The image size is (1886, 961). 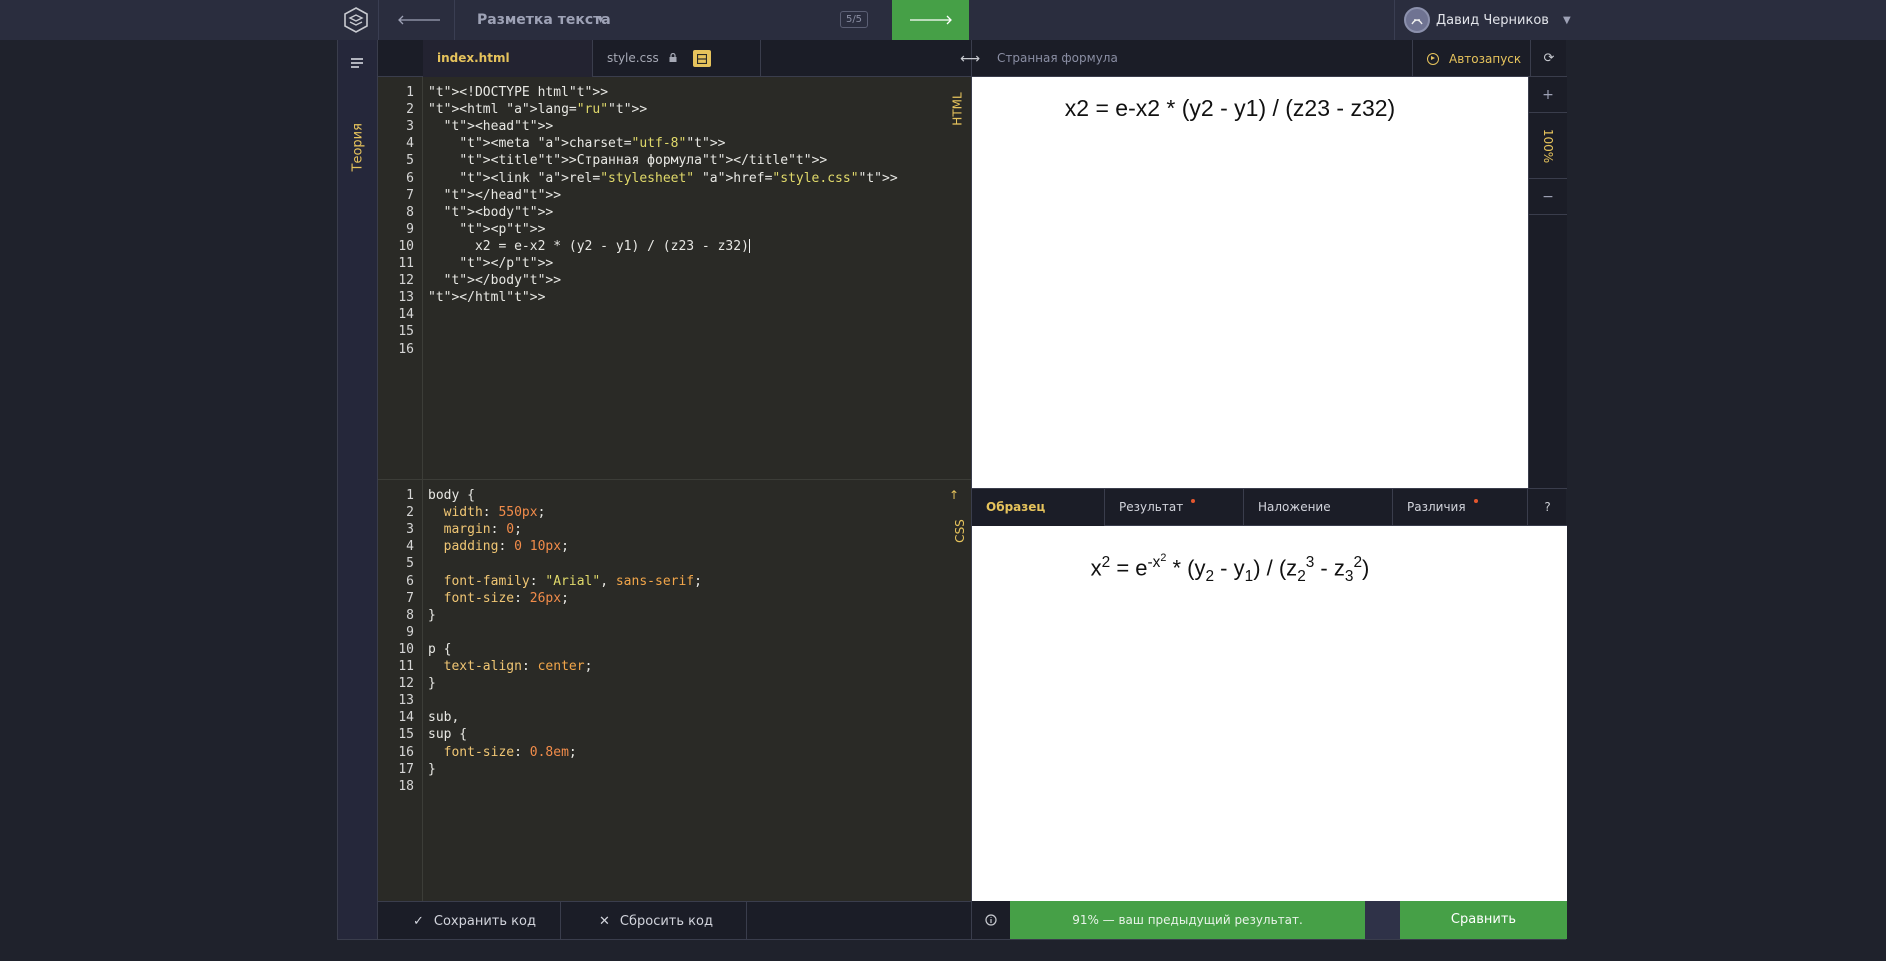 What do you see at coordinates (854, 19) in the screenshot?
I see `progress-badge: 5/5` at bounding box center [854, 19].